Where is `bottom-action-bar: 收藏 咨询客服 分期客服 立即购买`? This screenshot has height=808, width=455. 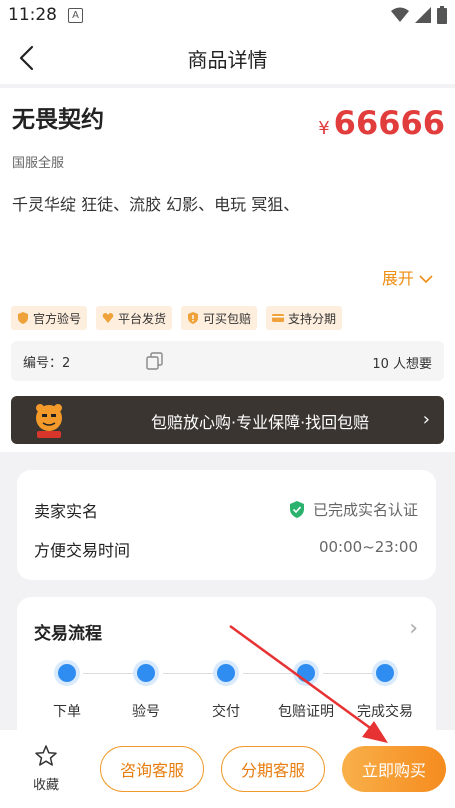 bottom-action-bar: 收藏 咨询客服 分期客服 立即购买 is located at coordinates (227, 769).